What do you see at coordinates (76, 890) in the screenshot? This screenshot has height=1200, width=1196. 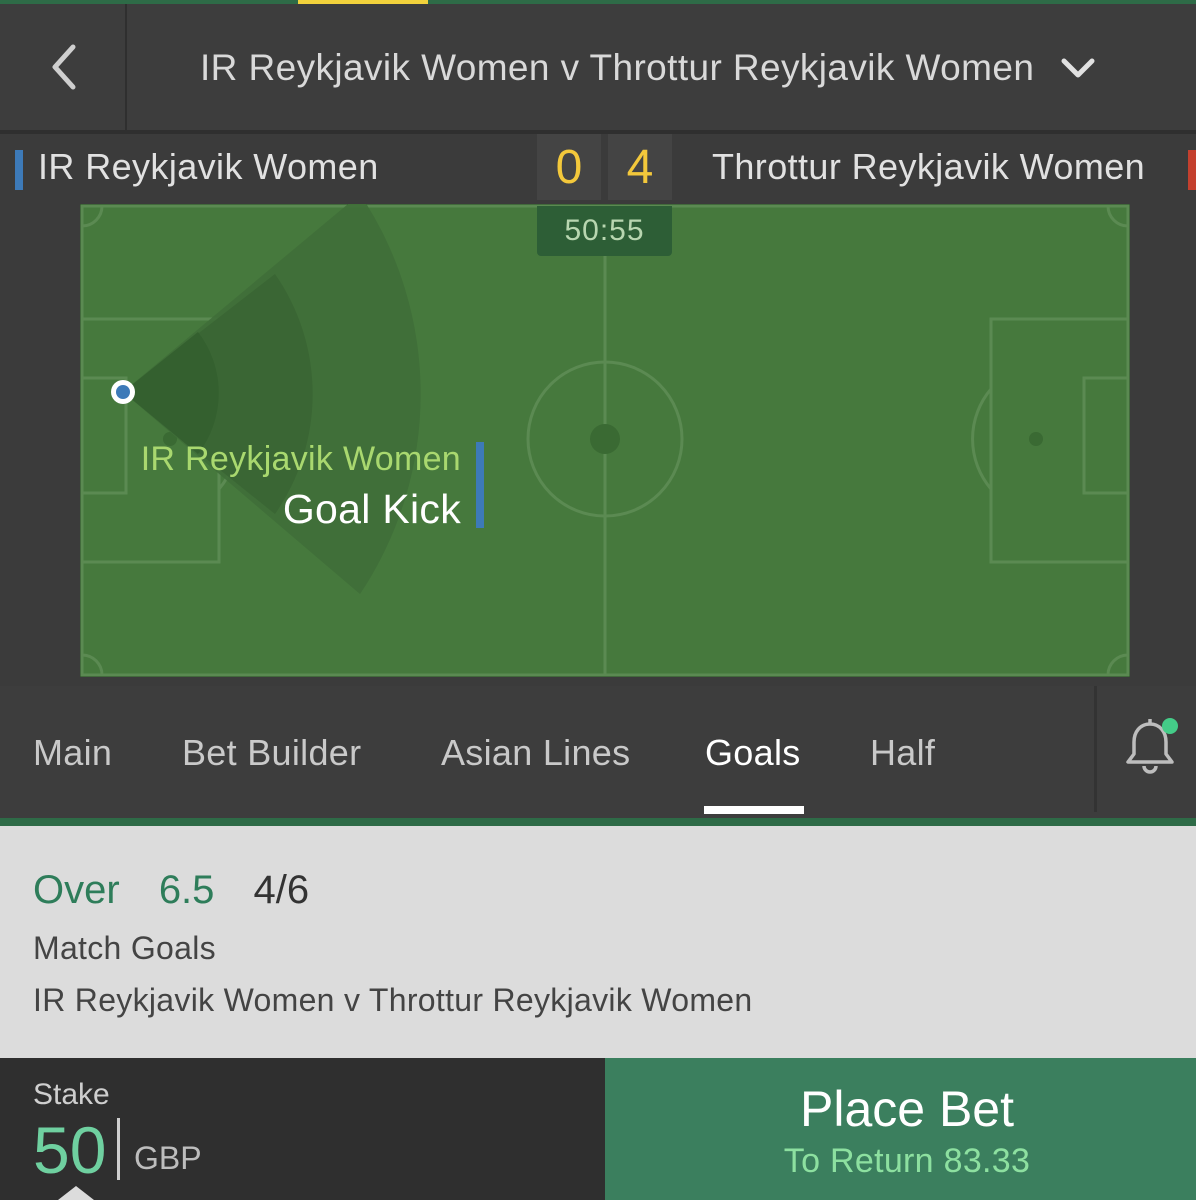 I see `selection-name: Over` at bounding box center [76, 890].